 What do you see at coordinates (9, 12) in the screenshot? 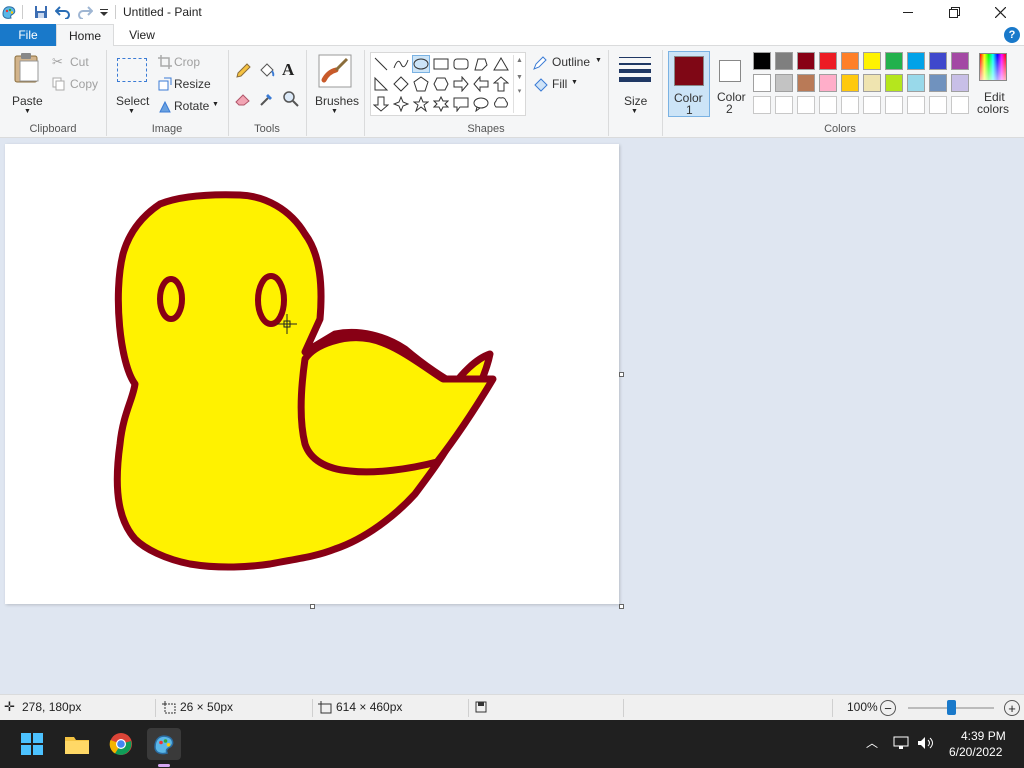
I see `paint-app-icon` at bounding box center [9, 12].